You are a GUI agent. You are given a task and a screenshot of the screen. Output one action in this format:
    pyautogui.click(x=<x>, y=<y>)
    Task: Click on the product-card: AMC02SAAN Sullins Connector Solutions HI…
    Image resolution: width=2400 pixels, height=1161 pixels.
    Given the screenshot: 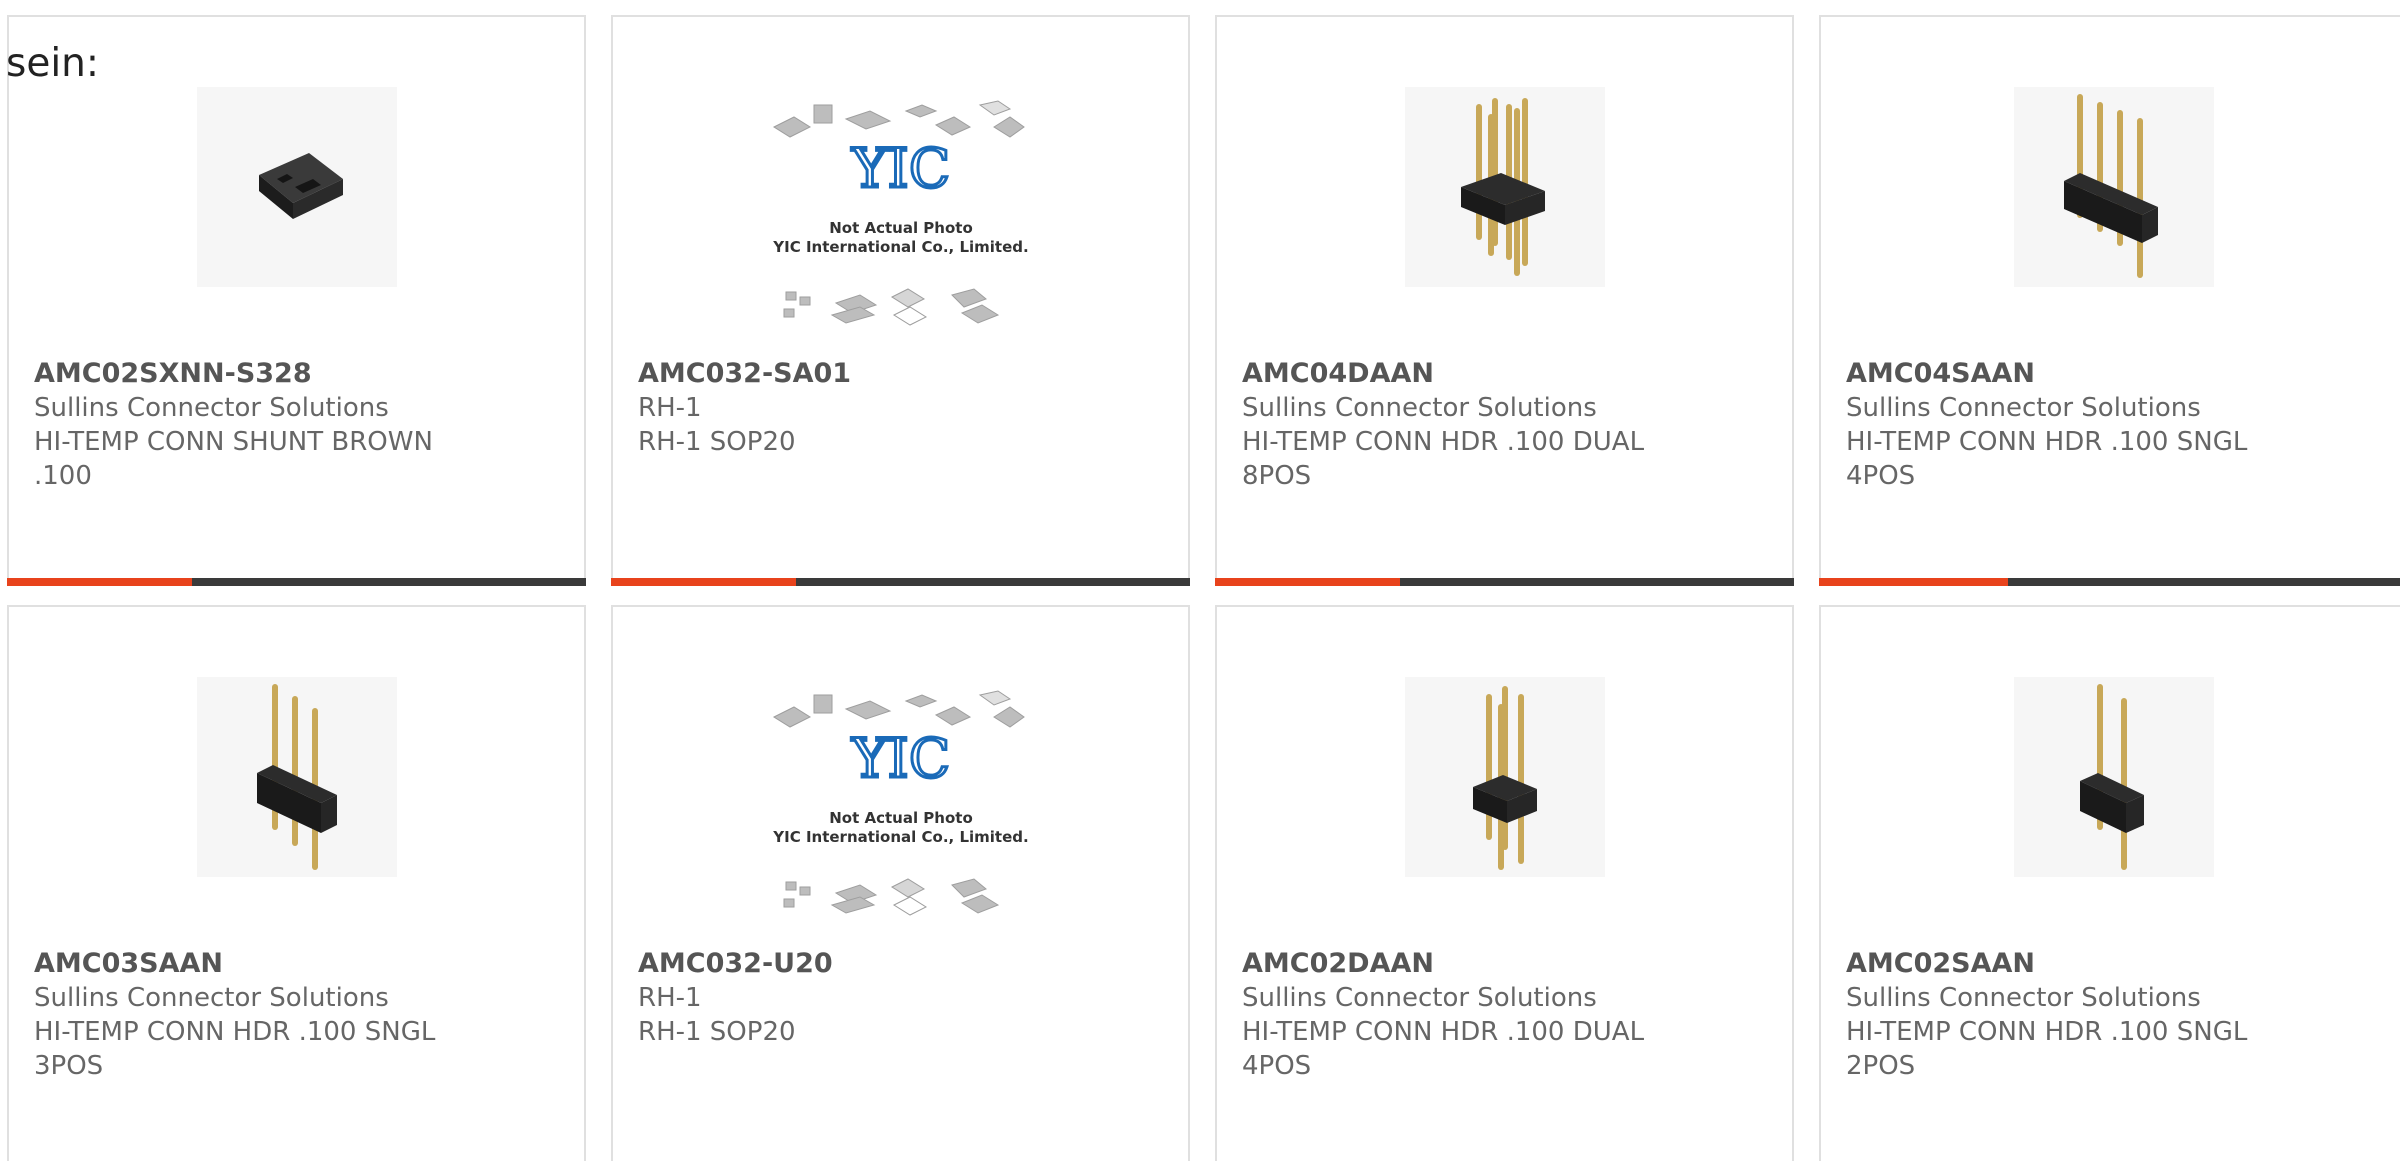 What is the action you would take?
    pyautogui.click(x=2109, y=883)
    